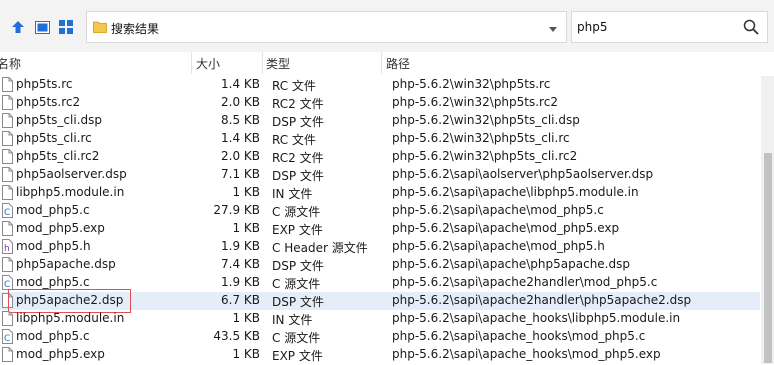  I want to click on file-name: php5ts.rc, so click(44, 84).